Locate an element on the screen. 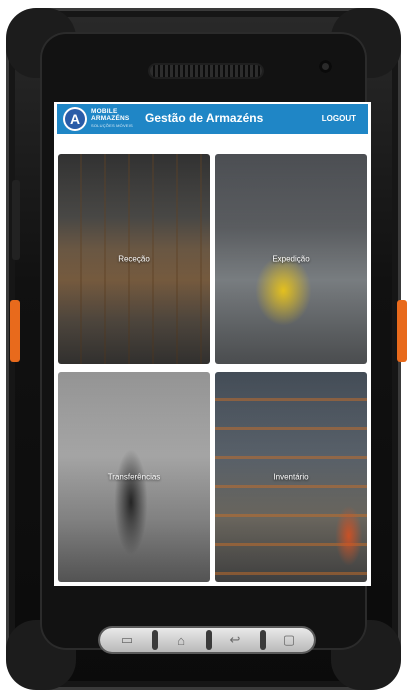  brand-text: MOBILE ARMAZÉNS SOLUÇÕES MÓVEIS is located at coordinates (112, 118).